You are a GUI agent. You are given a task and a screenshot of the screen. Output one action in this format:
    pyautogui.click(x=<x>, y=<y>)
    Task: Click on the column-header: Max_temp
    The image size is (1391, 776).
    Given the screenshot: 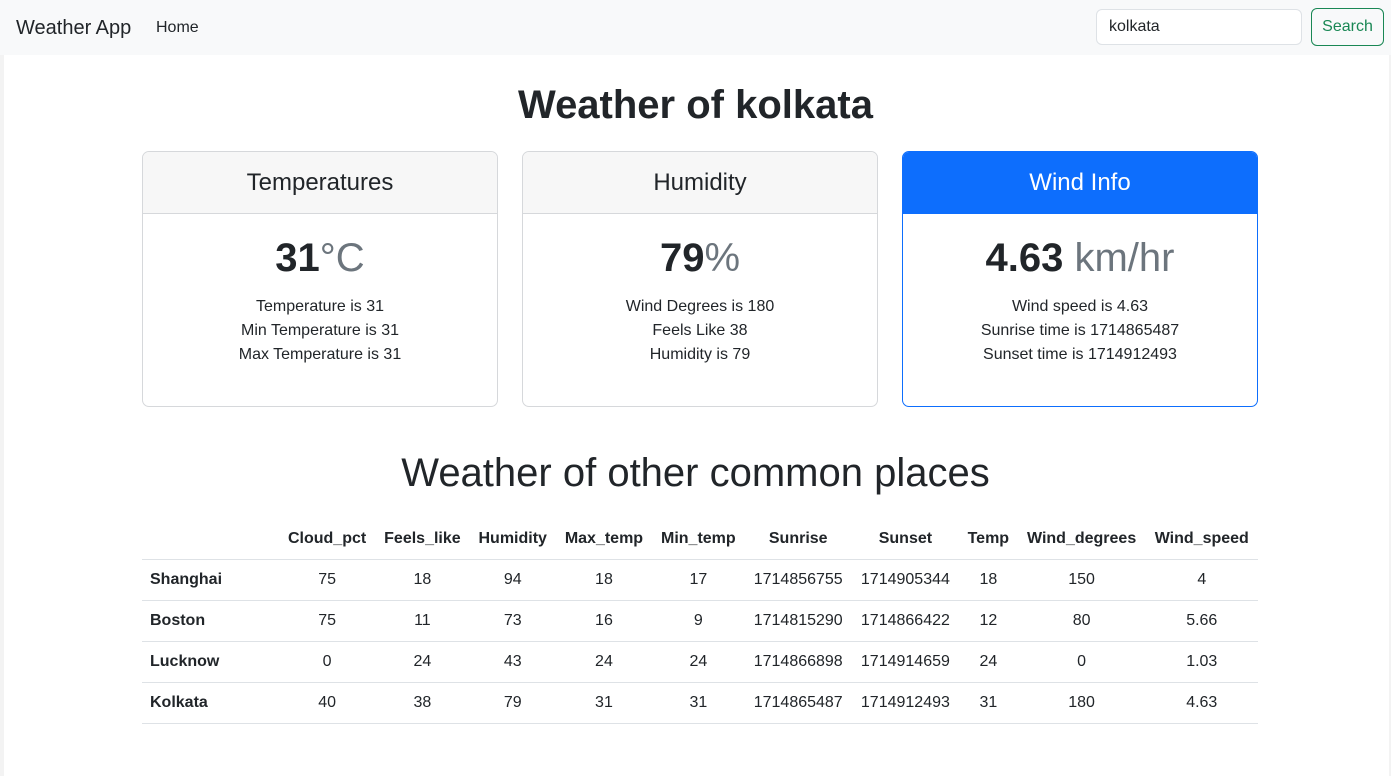 What is the action you would take?
    pyautogui.click(x=604, y=539)
    